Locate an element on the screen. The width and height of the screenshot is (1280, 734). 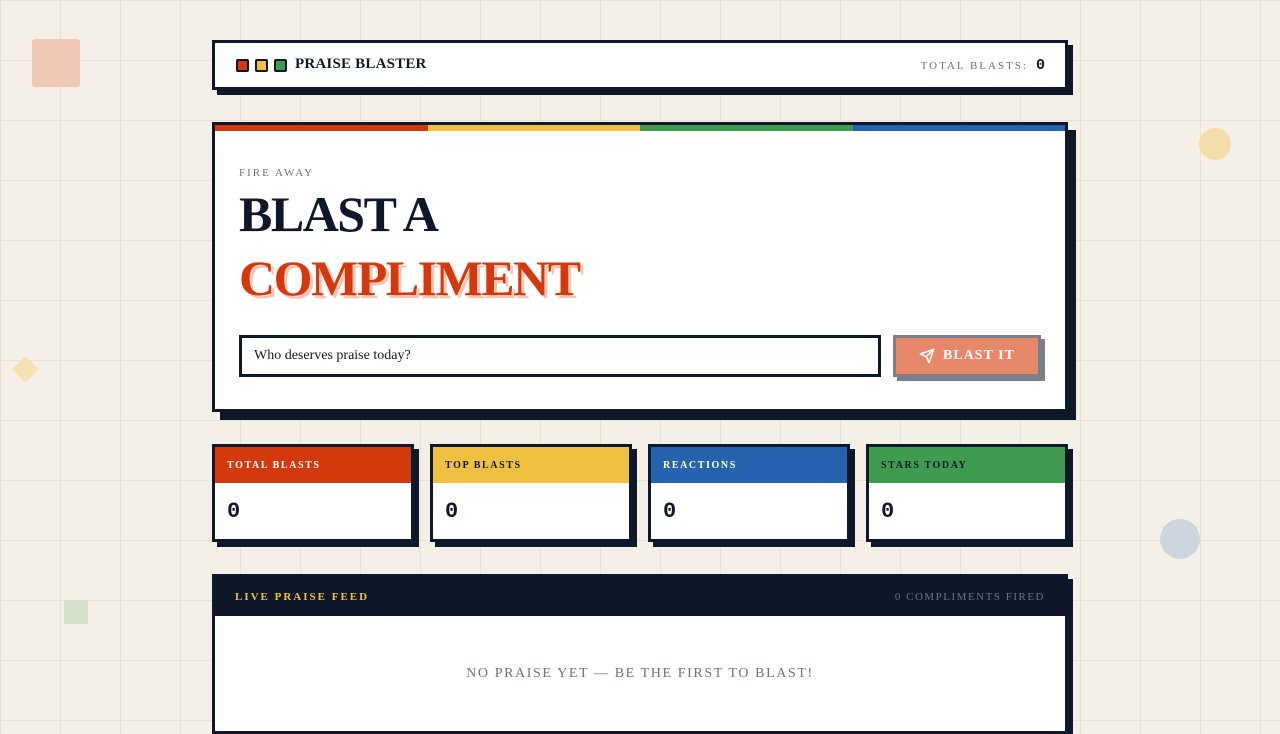
stat-card-total-blasts: TOTAL BLASTS 0 is located at coordinates (313, 493).